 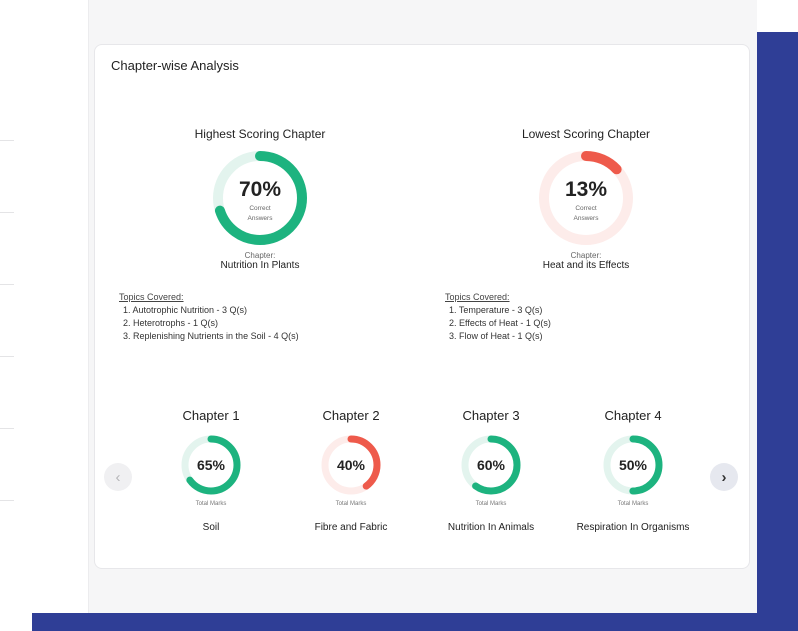 What do you see at coordinates (211, 415) in the screenshot?
I see `chapter-title: Chapter 1` at bounding box center [211, 415].